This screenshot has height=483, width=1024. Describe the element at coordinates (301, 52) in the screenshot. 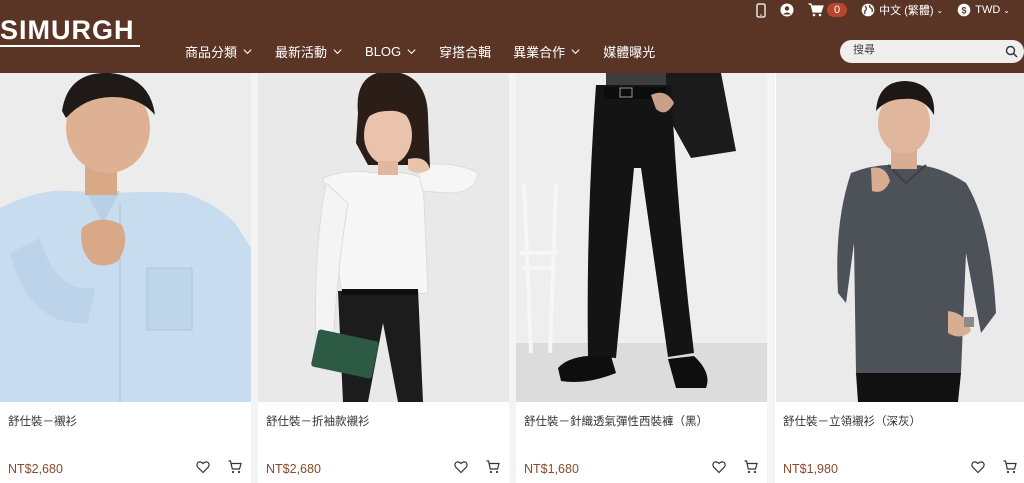

I see `nav-label: 最新活動` at that location.